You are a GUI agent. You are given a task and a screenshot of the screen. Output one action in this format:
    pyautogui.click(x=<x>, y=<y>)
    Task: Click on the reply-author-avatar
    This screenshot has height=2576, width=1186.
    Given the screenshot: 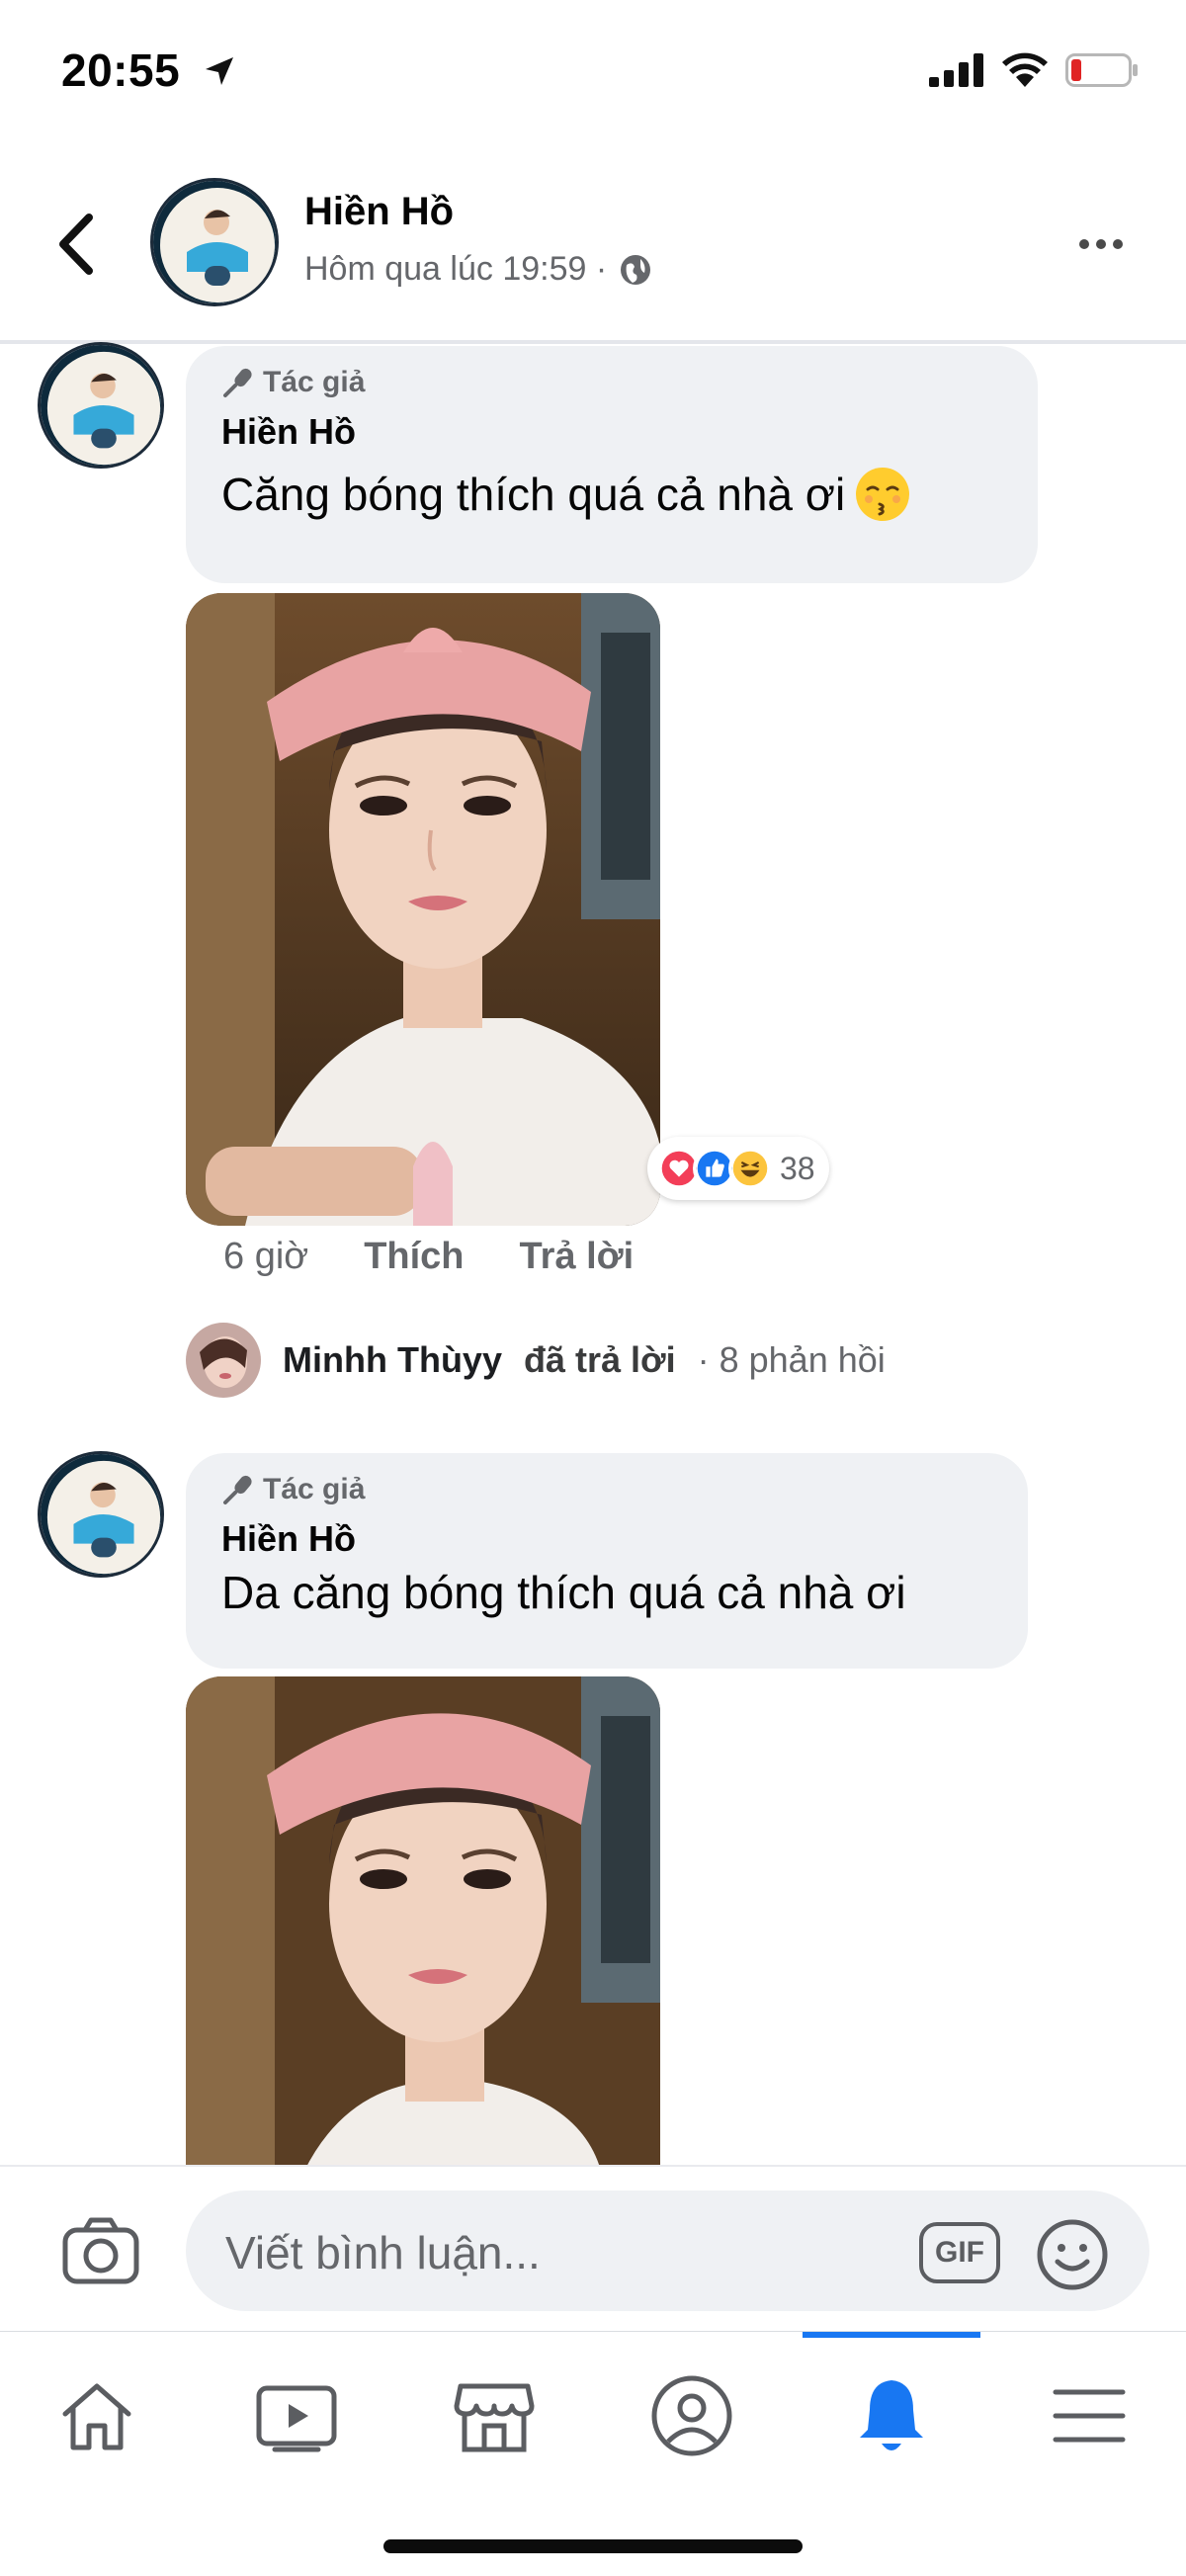 What is the action you would take?
    pyautogui.click(x=223, y=1360)
    